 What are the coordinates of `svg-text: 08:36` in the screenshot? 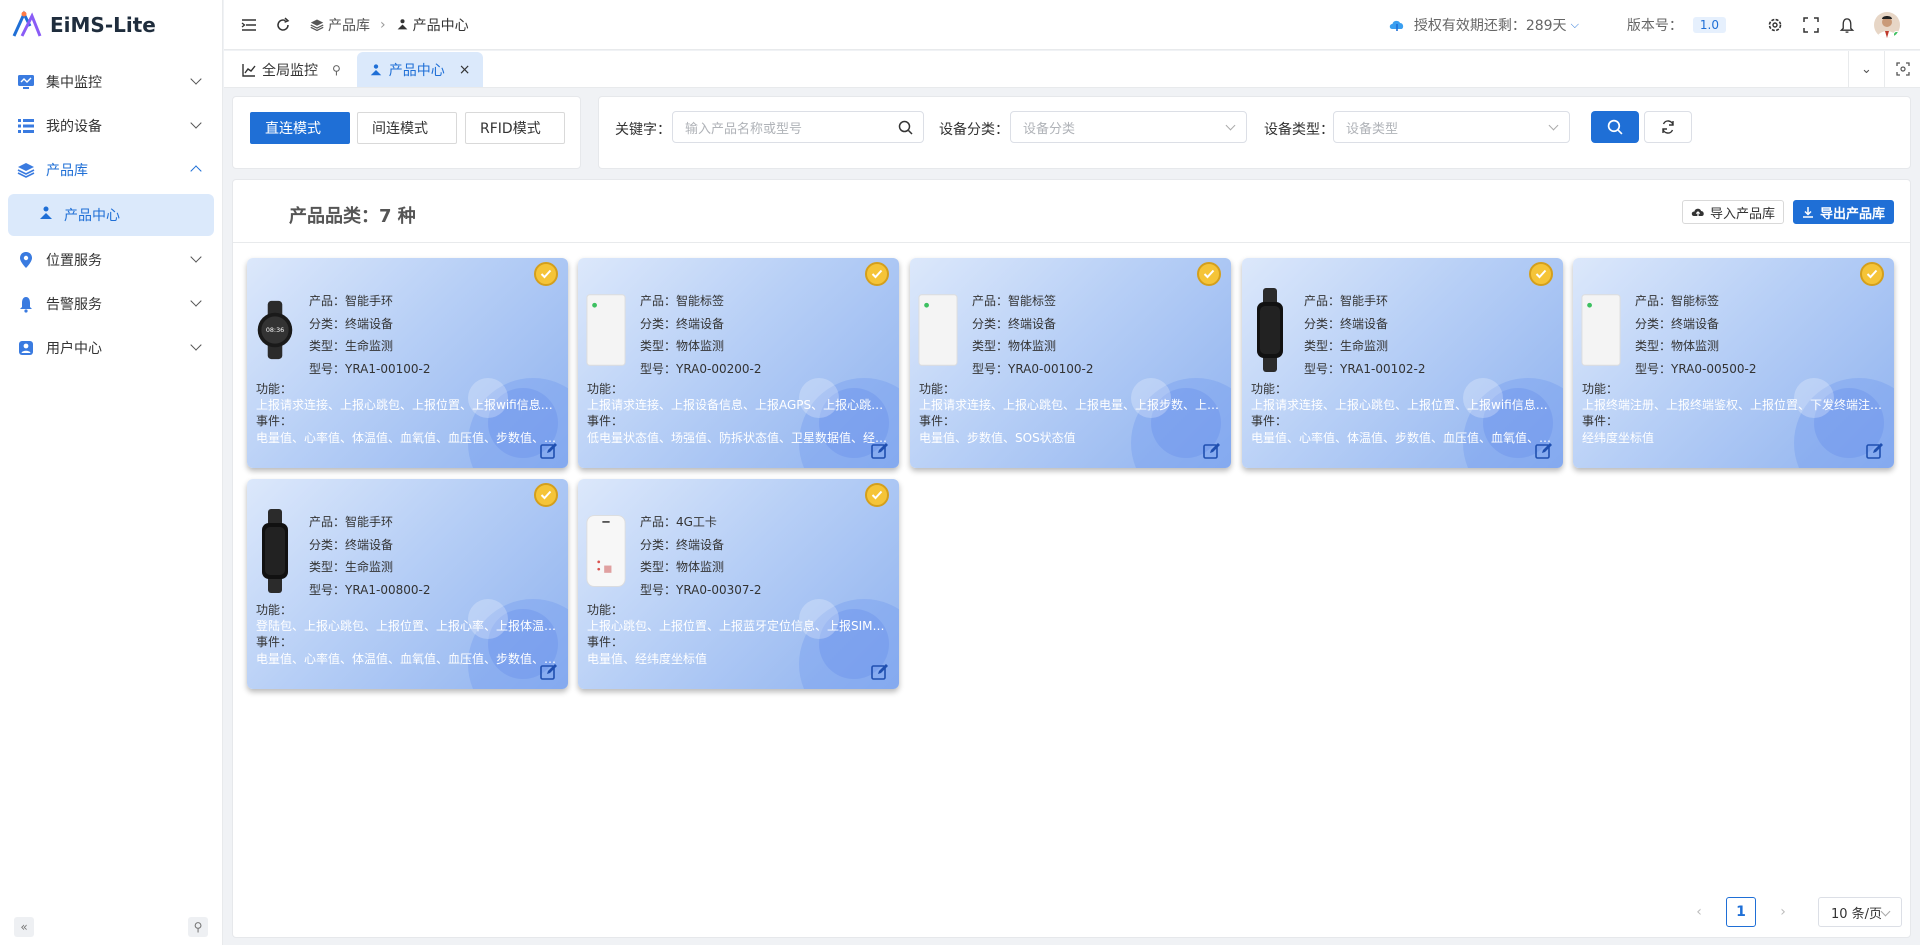 It's located at (275, 330).